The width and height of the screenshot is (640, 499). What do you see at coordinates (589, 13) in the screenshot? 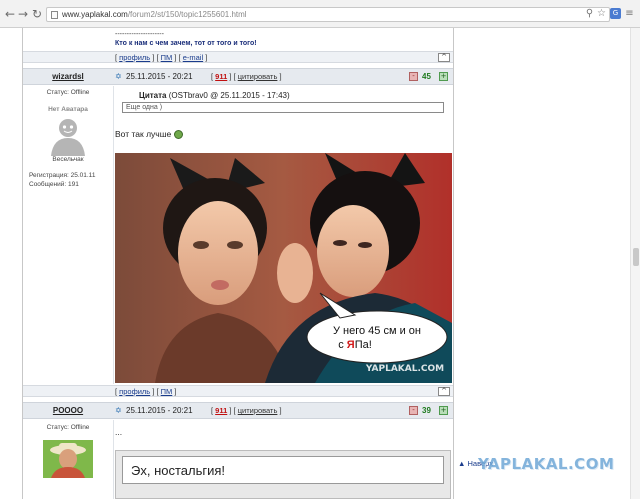
I see `magnifier-icon: ⚲` at bounding box center [589, 13].